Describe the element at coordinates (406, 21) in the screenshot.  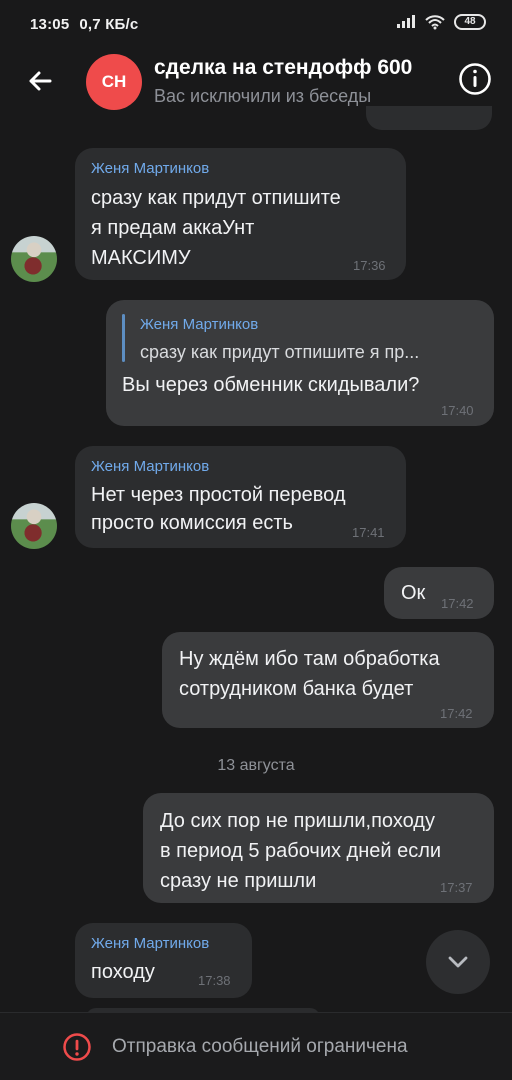
I see `signal-icon` at that location.